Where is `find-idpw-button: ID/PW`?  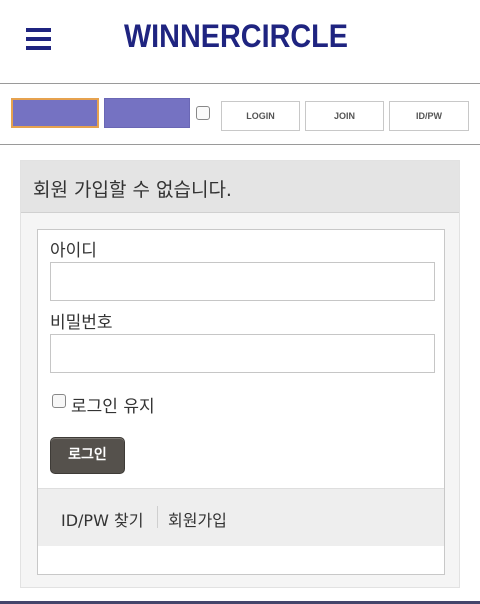
find-idpw-button: ID/PW is located at coordinates (429, 116).